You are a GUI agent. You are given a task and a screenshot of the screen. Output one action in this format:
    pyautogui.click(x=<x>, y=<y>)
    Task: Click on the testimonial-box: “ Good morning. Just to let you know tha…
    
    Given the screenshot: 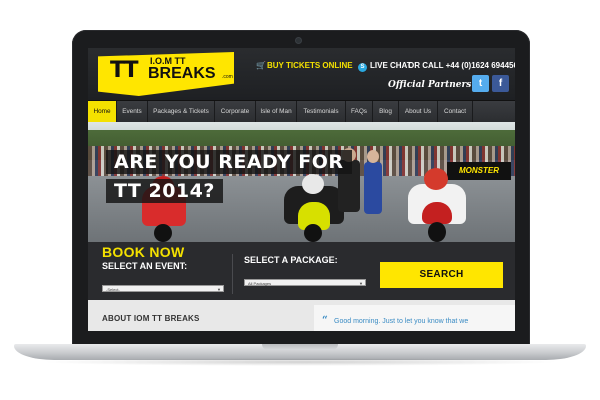 What is the action you would take?
    pyautogui.click(x=414, y=318)
    